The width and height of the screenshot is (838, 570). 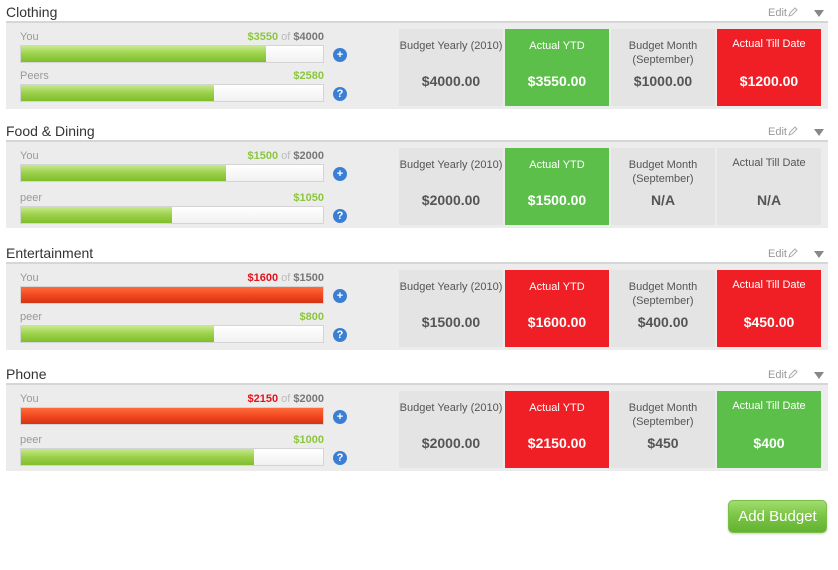 What do you see at coordinates (308, 37) in the screenshot?
I see `target-amount: $4000` at bounding box center [308, 37].